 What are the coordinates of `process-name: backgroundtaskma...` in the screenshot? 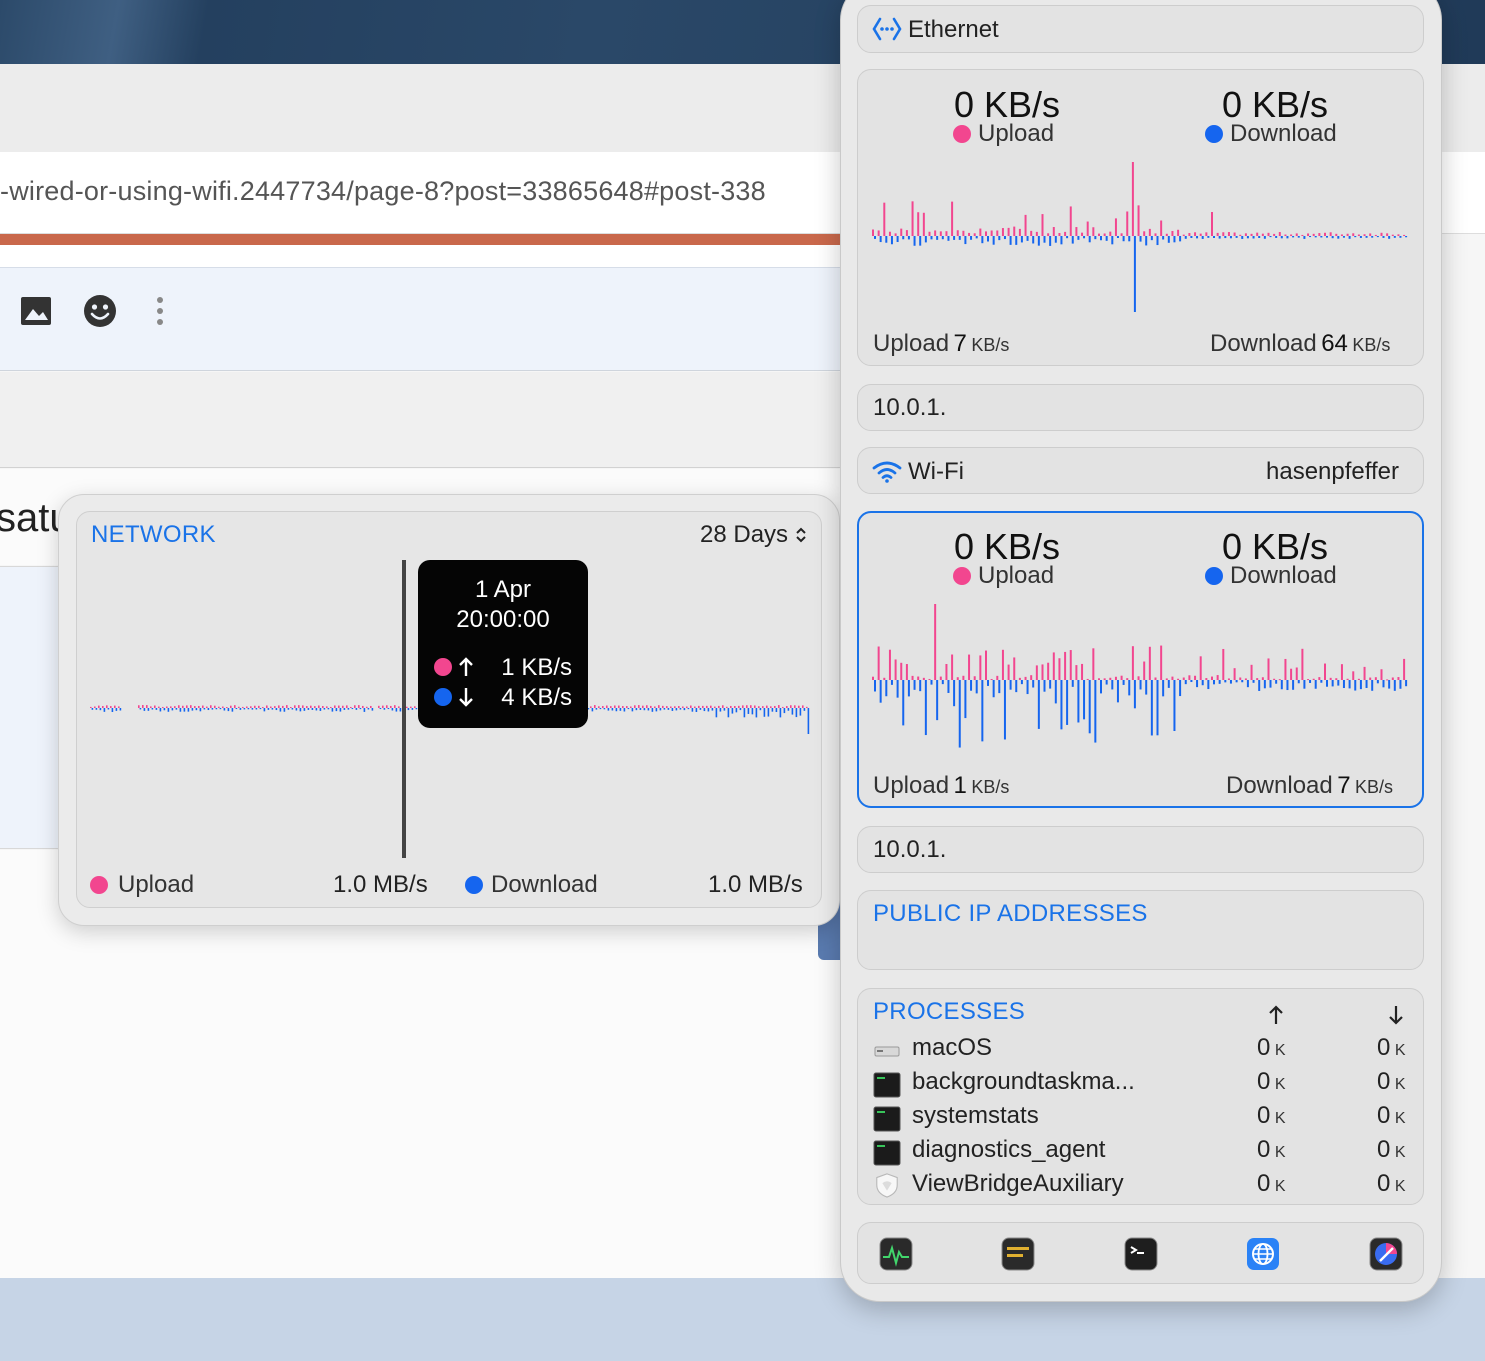 It's located at (1023, 1081).